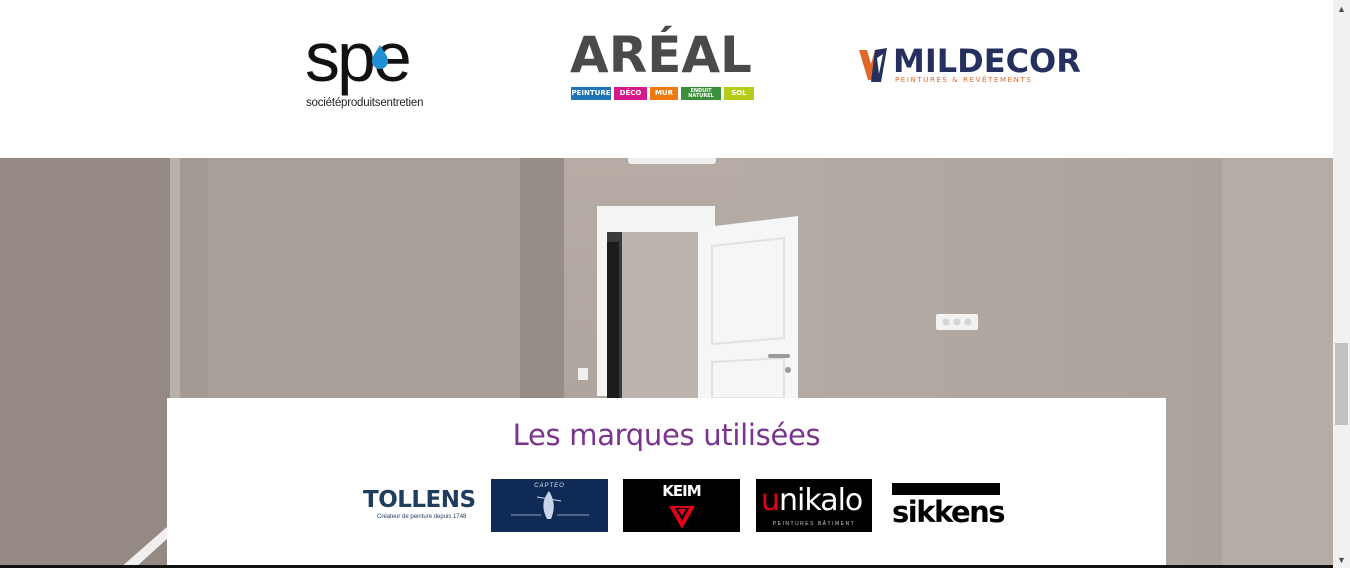 This screenshot has width=1350, height=568. I want to click on tollens-subtitle: Créateur de peinture depuis 1748, so click(422, 517).